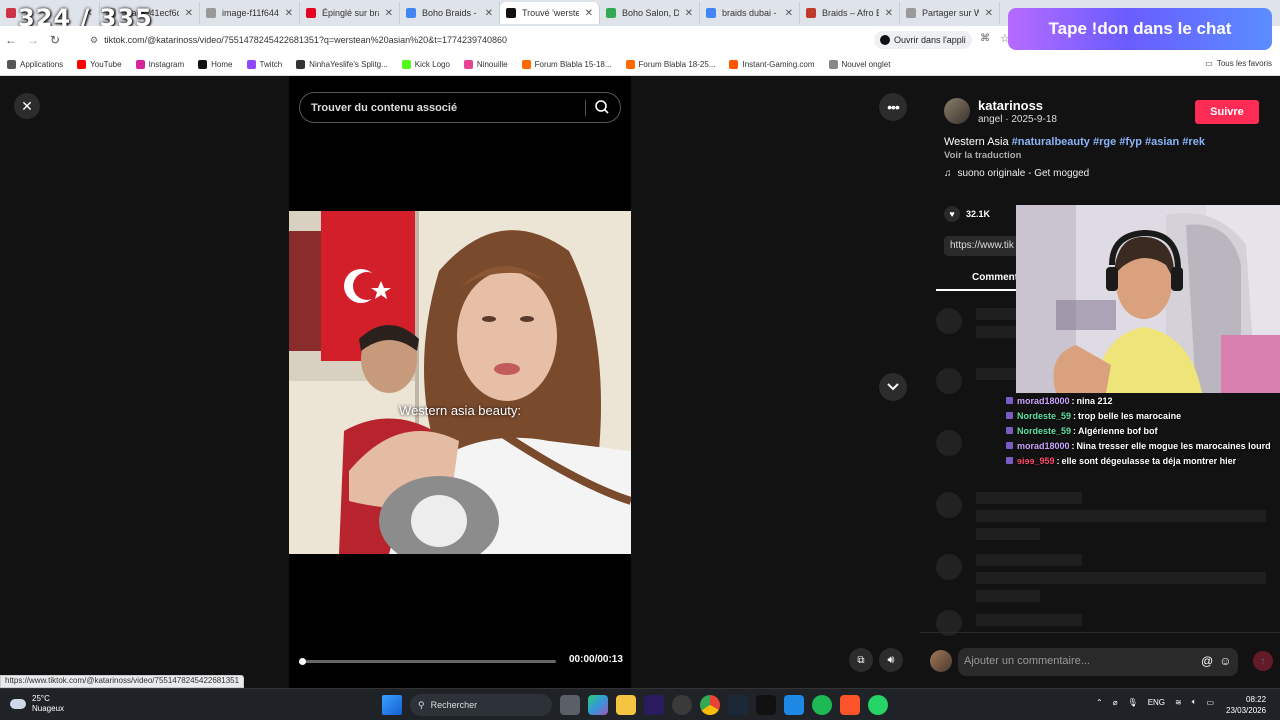 The image size is (1280, 720). I want to click on forward-icon: →, so click(33, 40).